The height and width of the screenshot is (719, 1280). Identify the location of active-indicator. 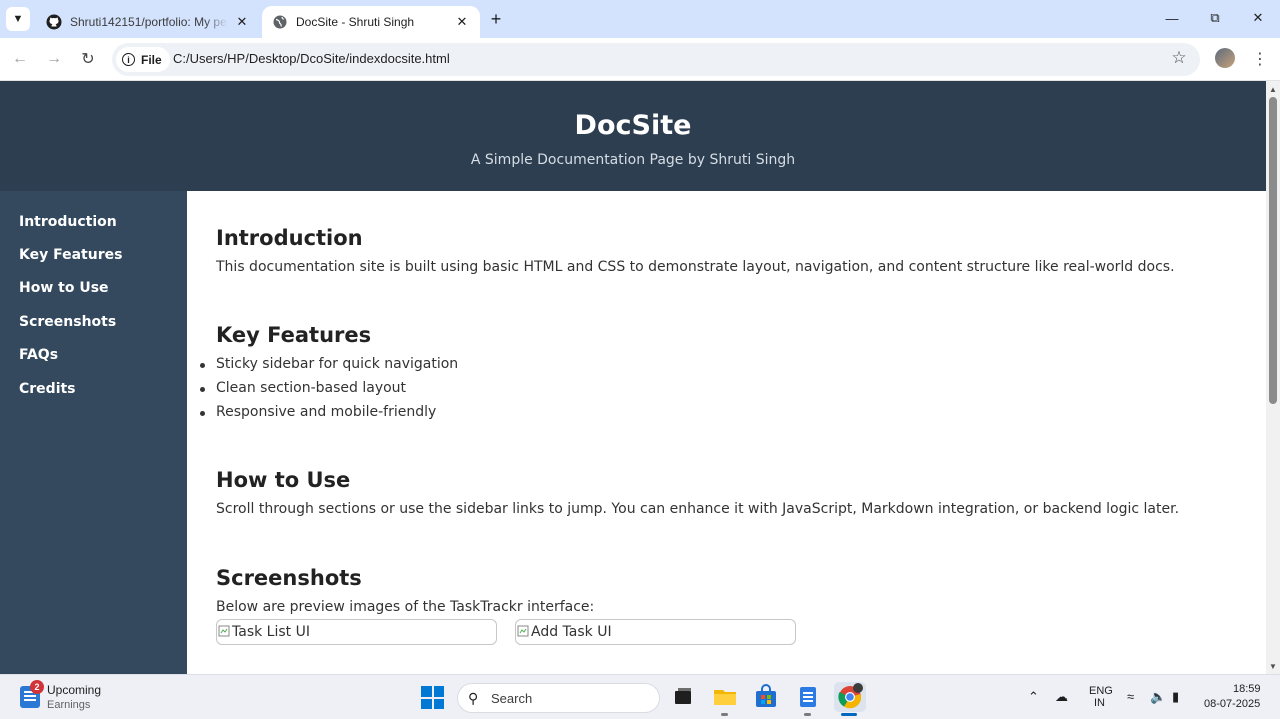
(849, 714).